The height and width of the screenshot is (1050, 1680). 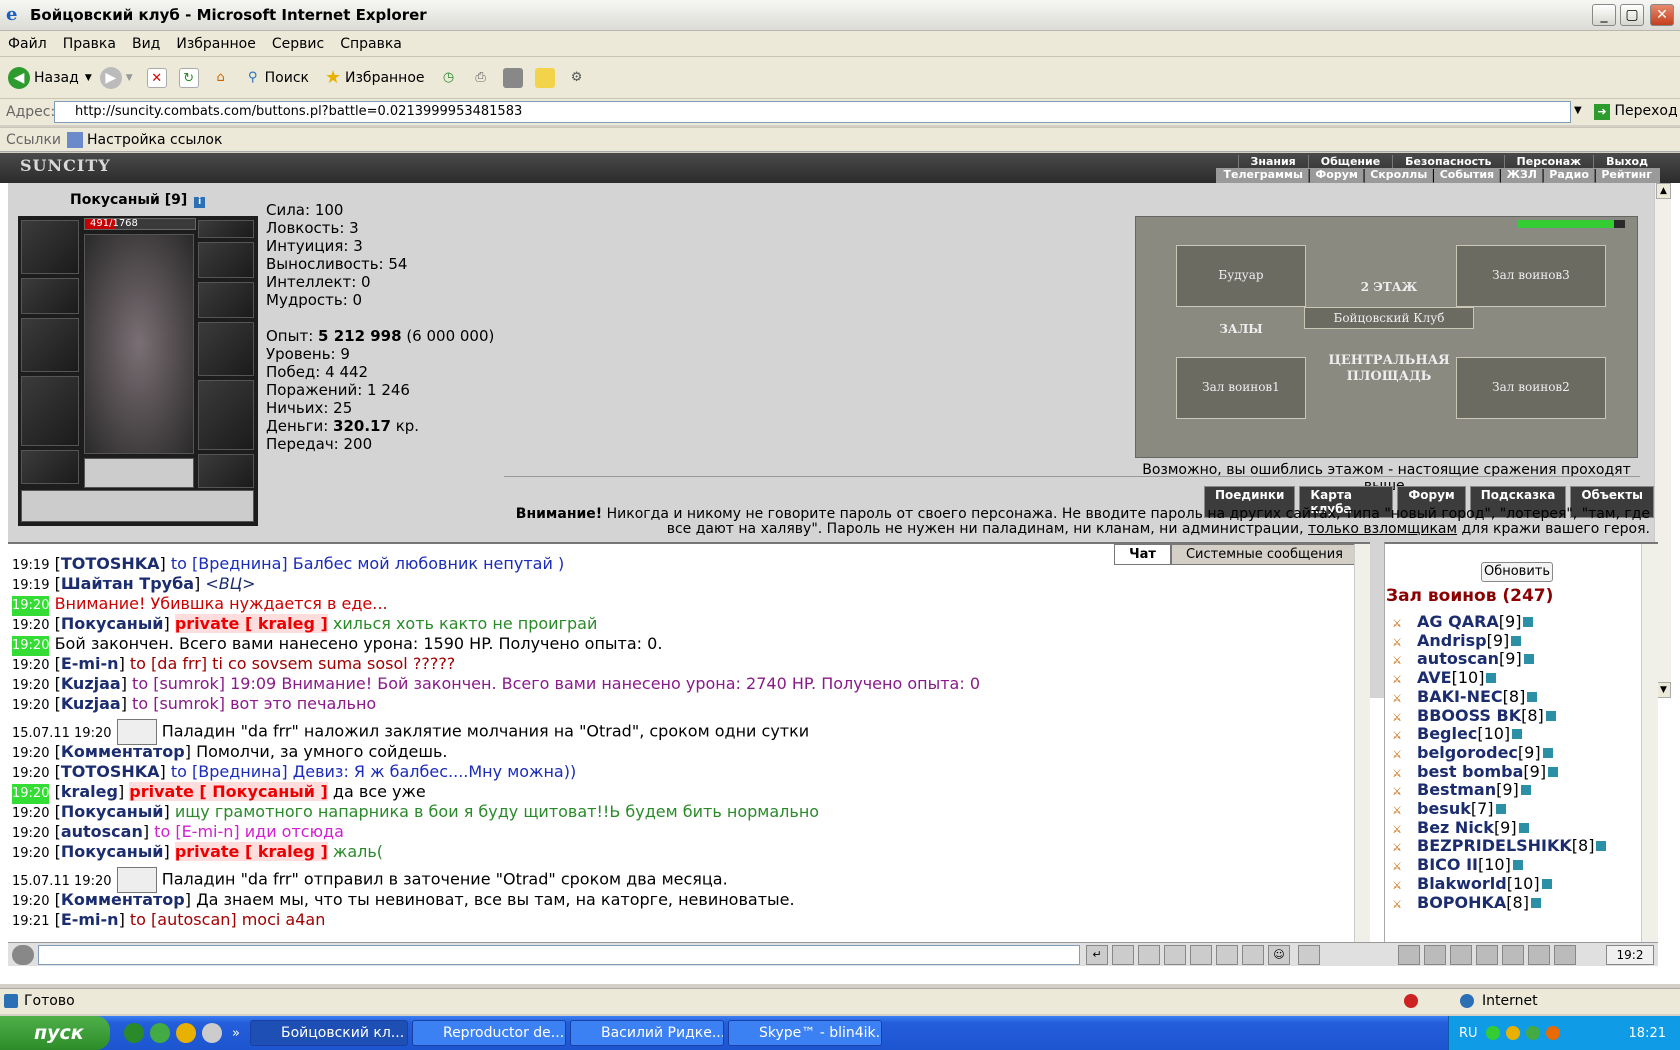 I want to click on user-list-item: ⚔ AVE[10], so click(x=1442, y=677).